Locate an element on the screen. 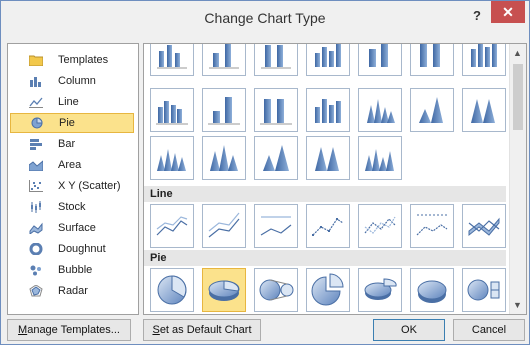 This screenshot has width=530, height=345. sidebar-item-label: Templates is located at coordinates (83, 60).